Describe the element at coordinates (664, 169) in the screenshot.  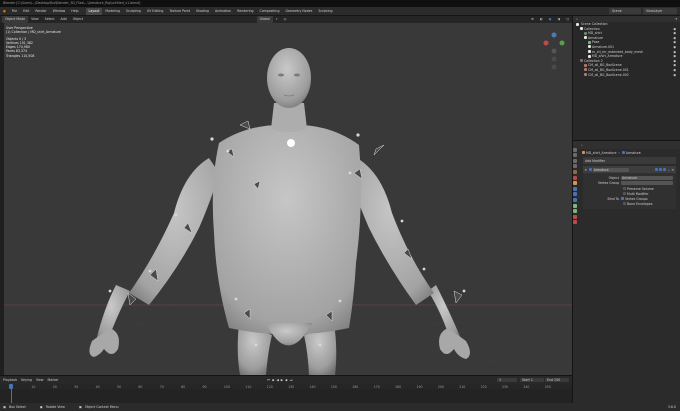
I see `render-toggle-icon` at that location.